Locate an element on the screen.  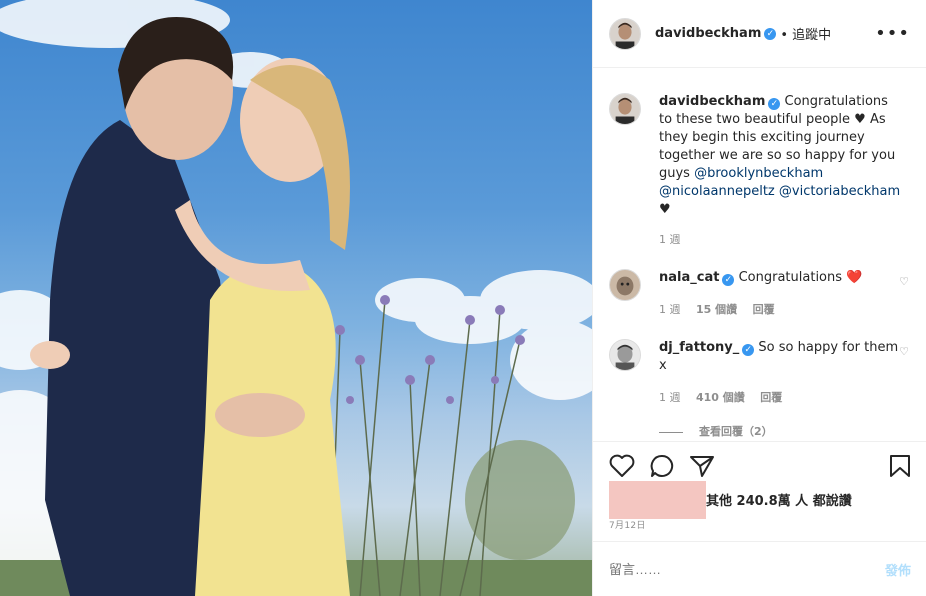
comment-likes: 410 個讚 is located at coordinates (720, 397).